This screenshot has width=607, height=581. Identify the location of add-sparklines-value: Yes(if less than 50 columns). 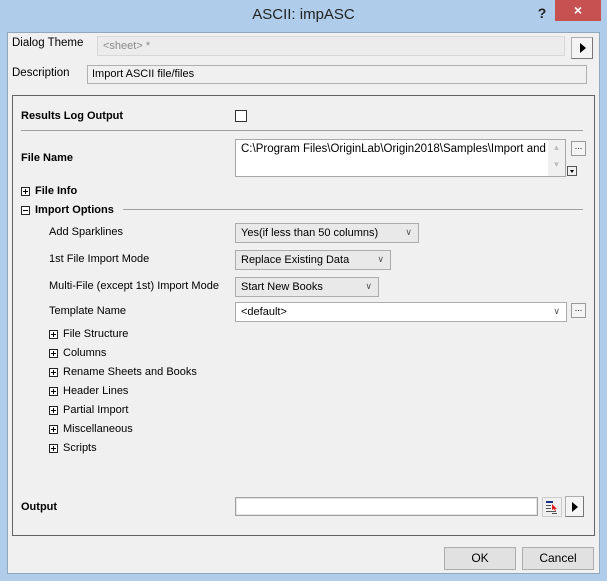
(310, 233).